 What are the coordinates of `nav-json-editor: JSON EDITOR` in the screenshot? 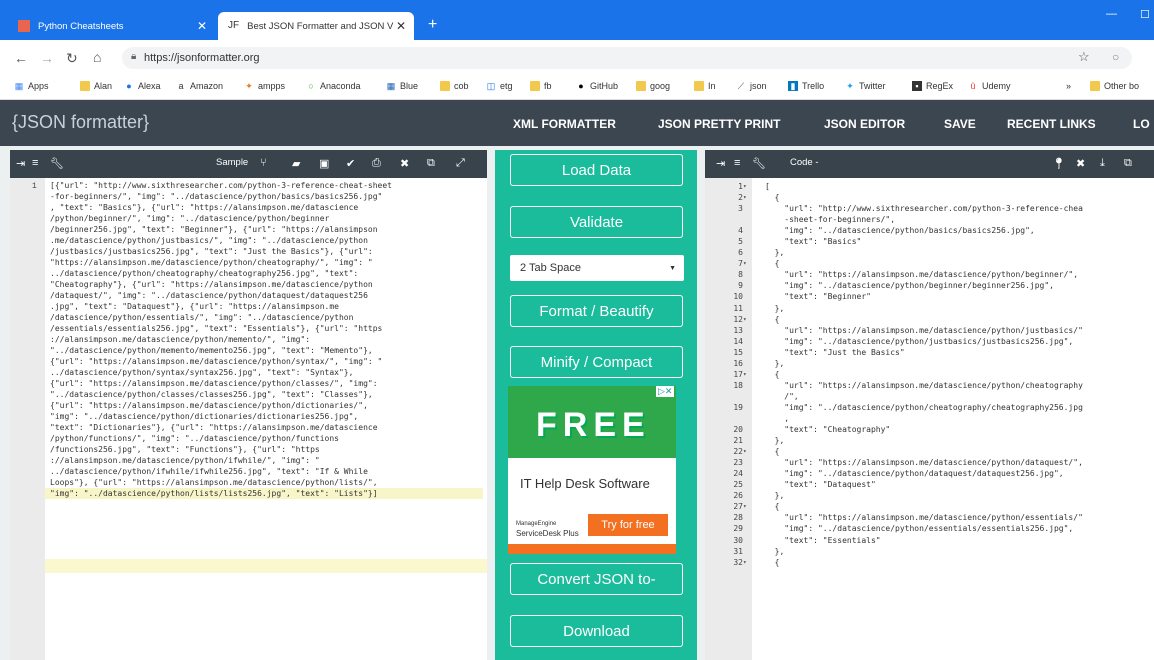 It's located at (864, 124).